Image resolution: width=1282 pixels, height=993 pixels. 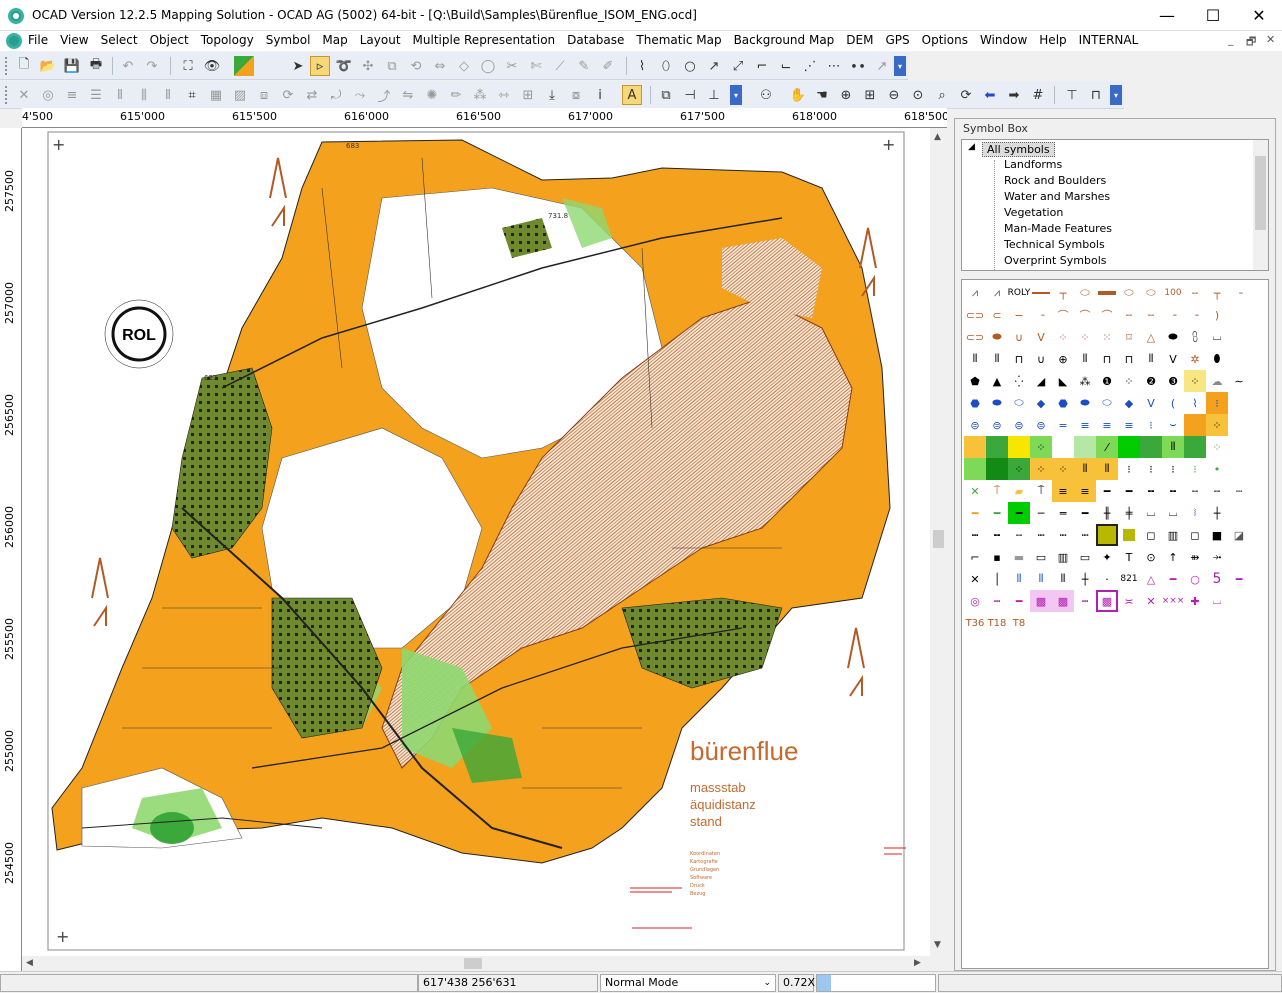 I want to click on symbol-tile: ╪, so click(x=1129, y=513).